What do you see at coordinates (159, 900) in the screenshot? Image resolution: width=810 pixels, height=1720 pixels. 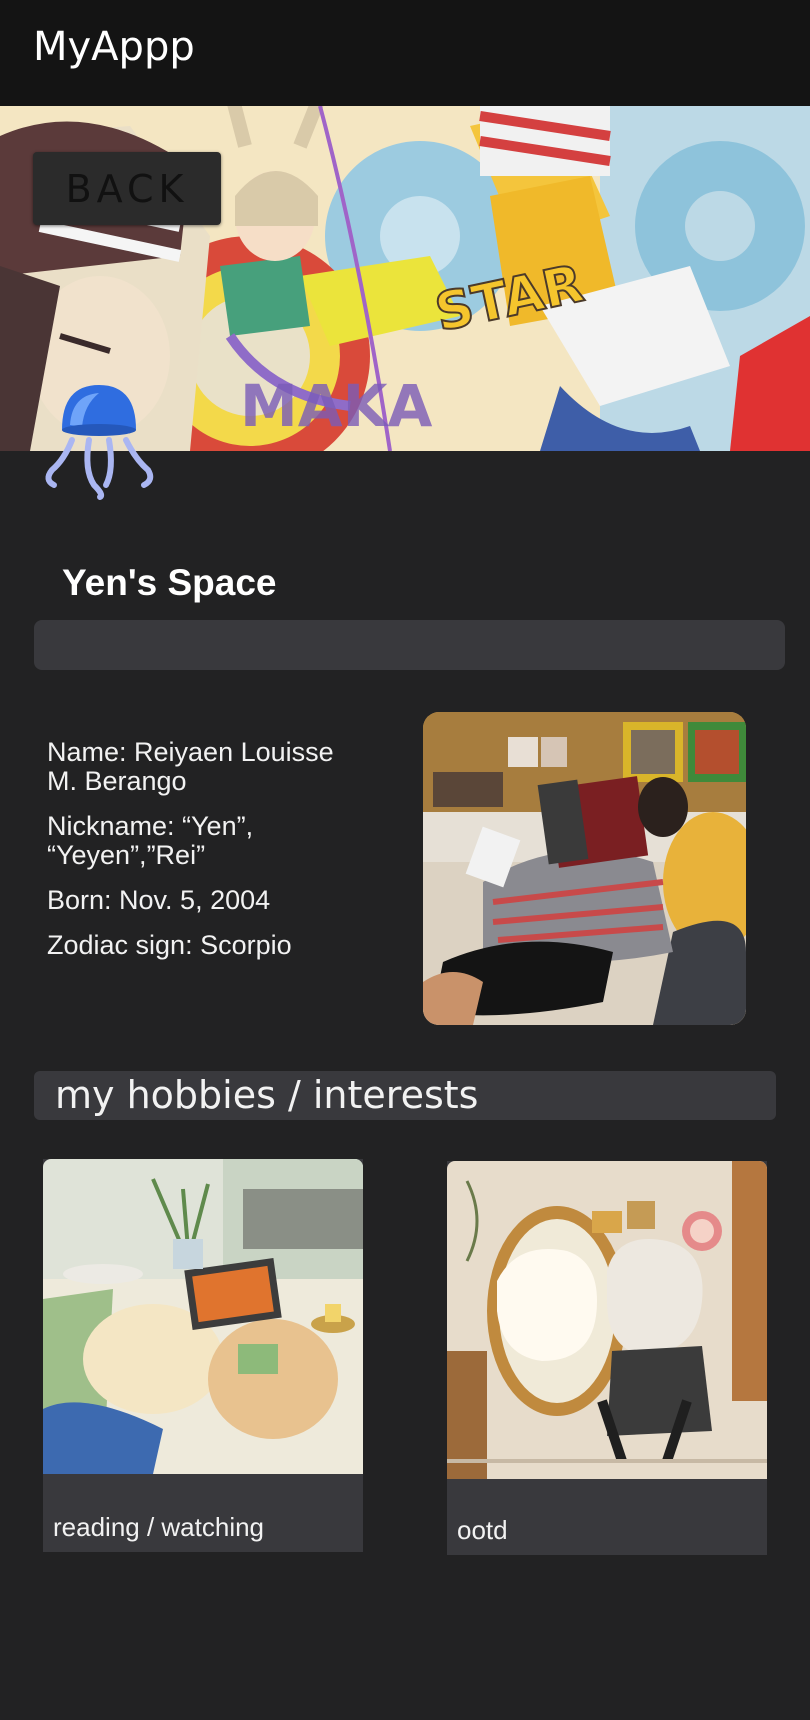 I see `born-text: Born: Nov. 5, 2004` at bounding box center [159, 900].